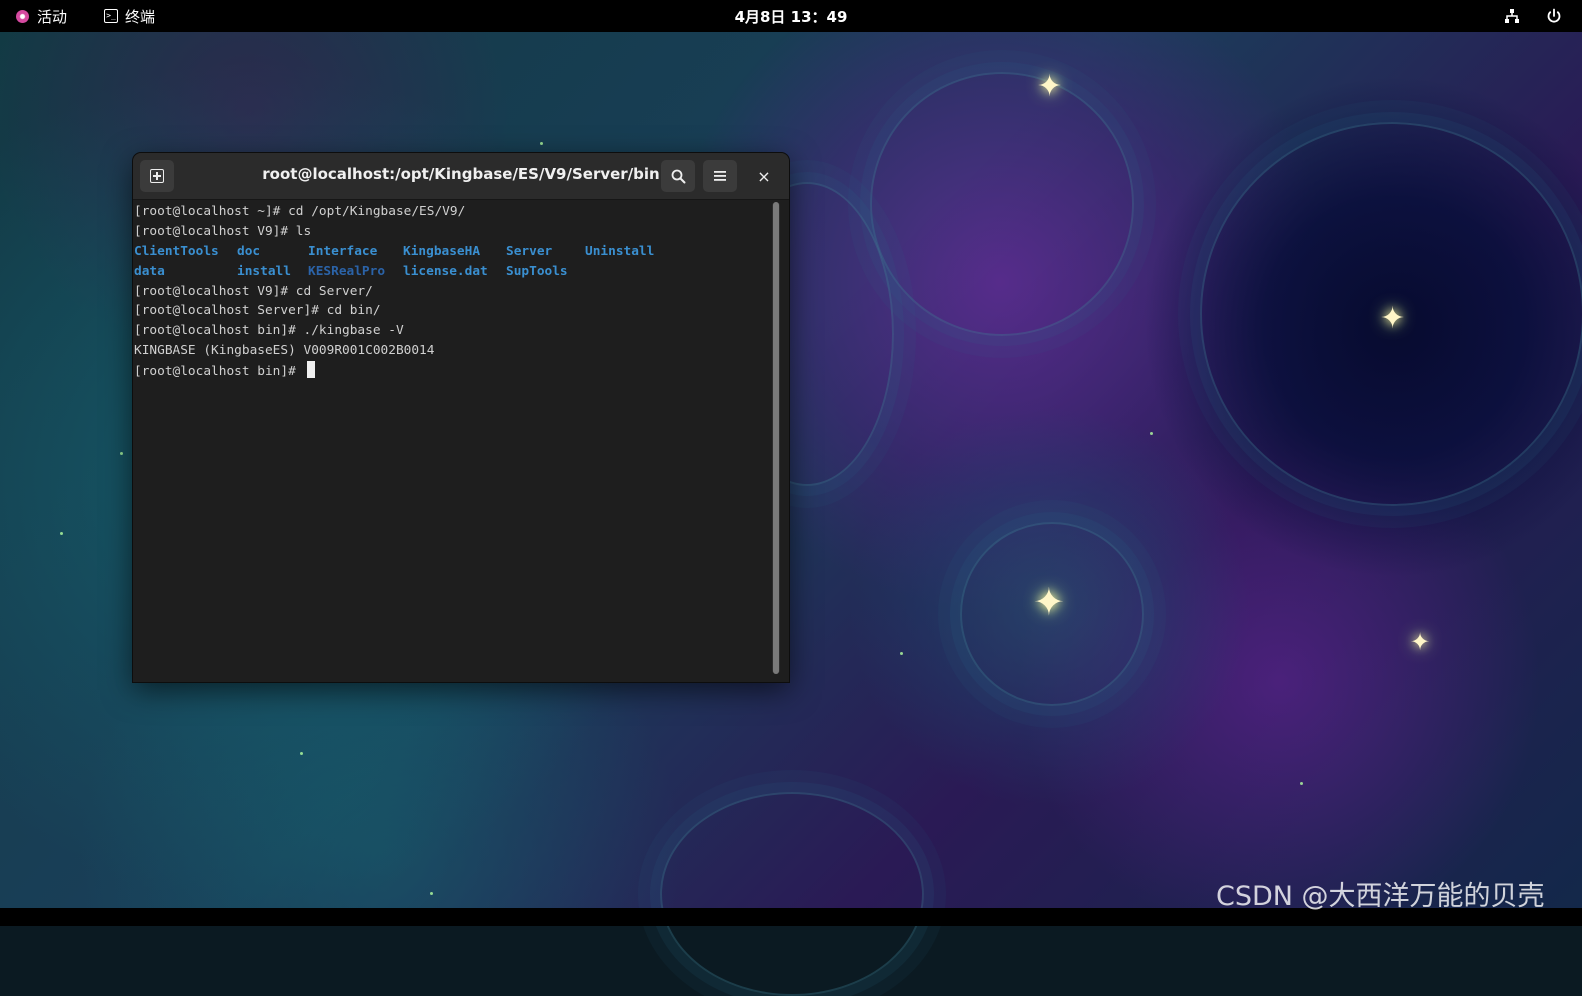 The height and width of the screenshot is (996, 1582). Describe the element at coordinates (442, 251) in the screenshot. I see `ls-entry-dir: KingbaseHA` at that location.